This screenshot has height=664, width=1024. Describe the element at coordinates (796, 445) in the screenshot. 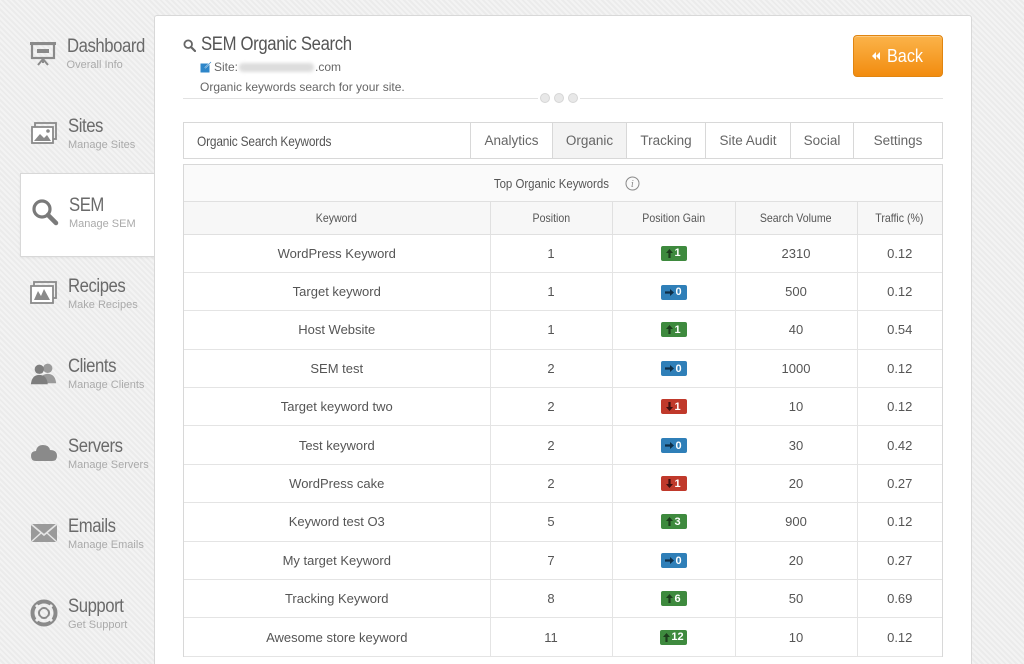

I see `cell-search-volume: 30` at that location.